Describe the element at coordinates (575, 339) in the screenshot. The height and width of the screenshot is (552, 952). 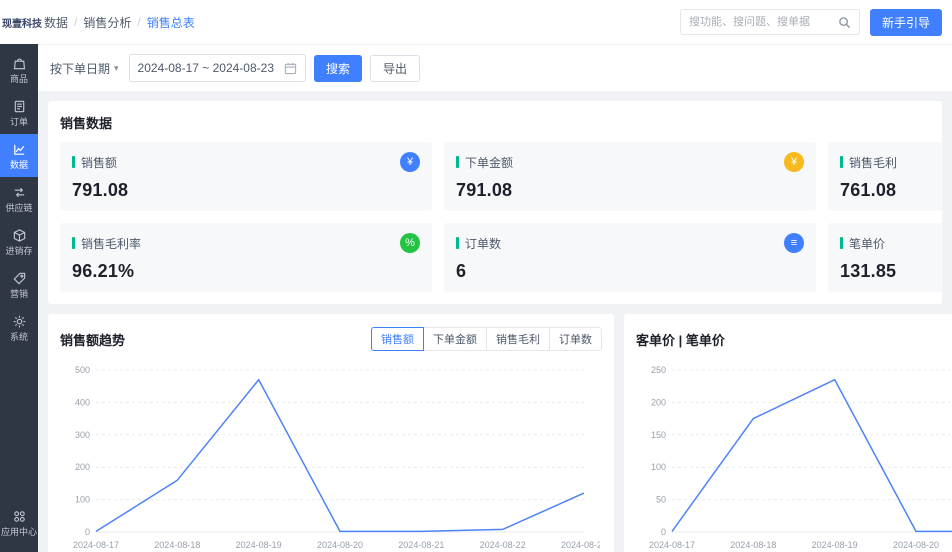
I see `tab-order-count: 订单数` at that location.